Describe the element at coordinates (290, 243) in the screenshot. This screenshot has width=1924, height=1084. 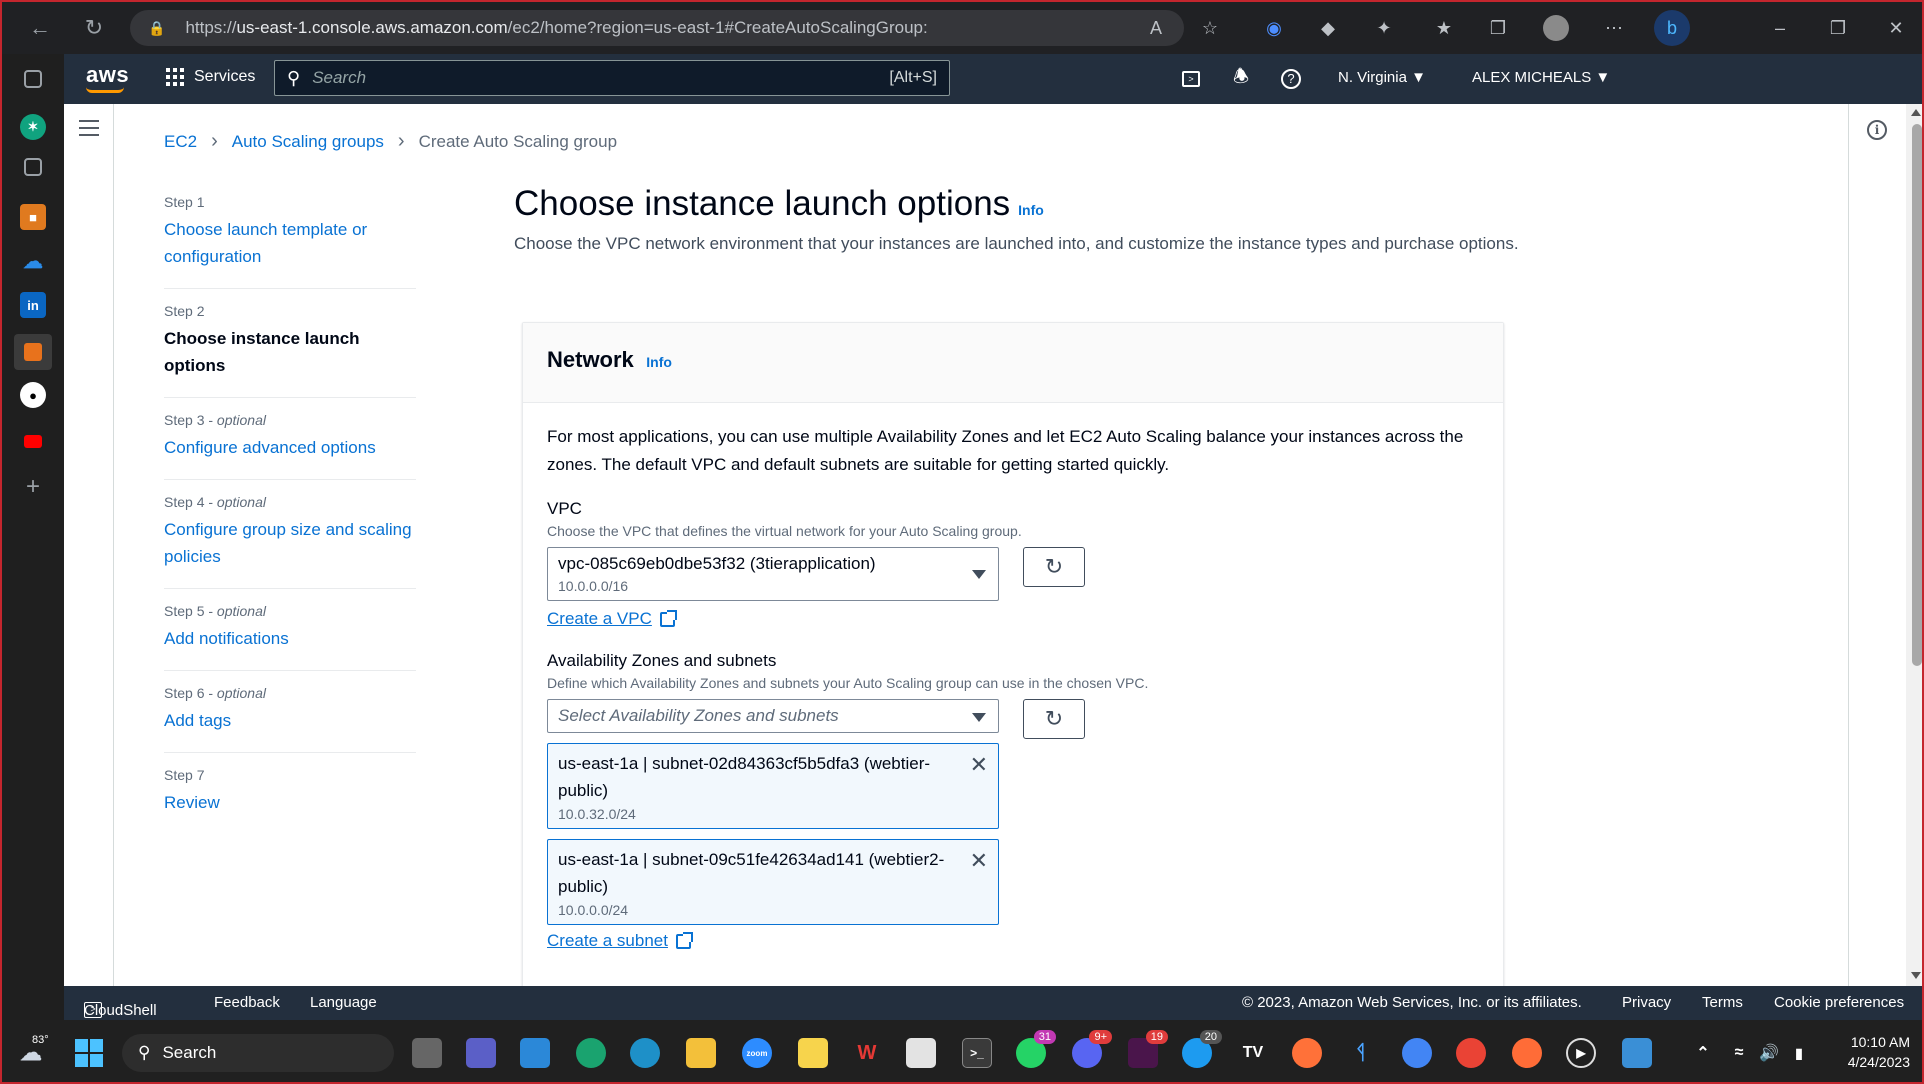
I see `step-link: Choose launch template or configuration` at that location.